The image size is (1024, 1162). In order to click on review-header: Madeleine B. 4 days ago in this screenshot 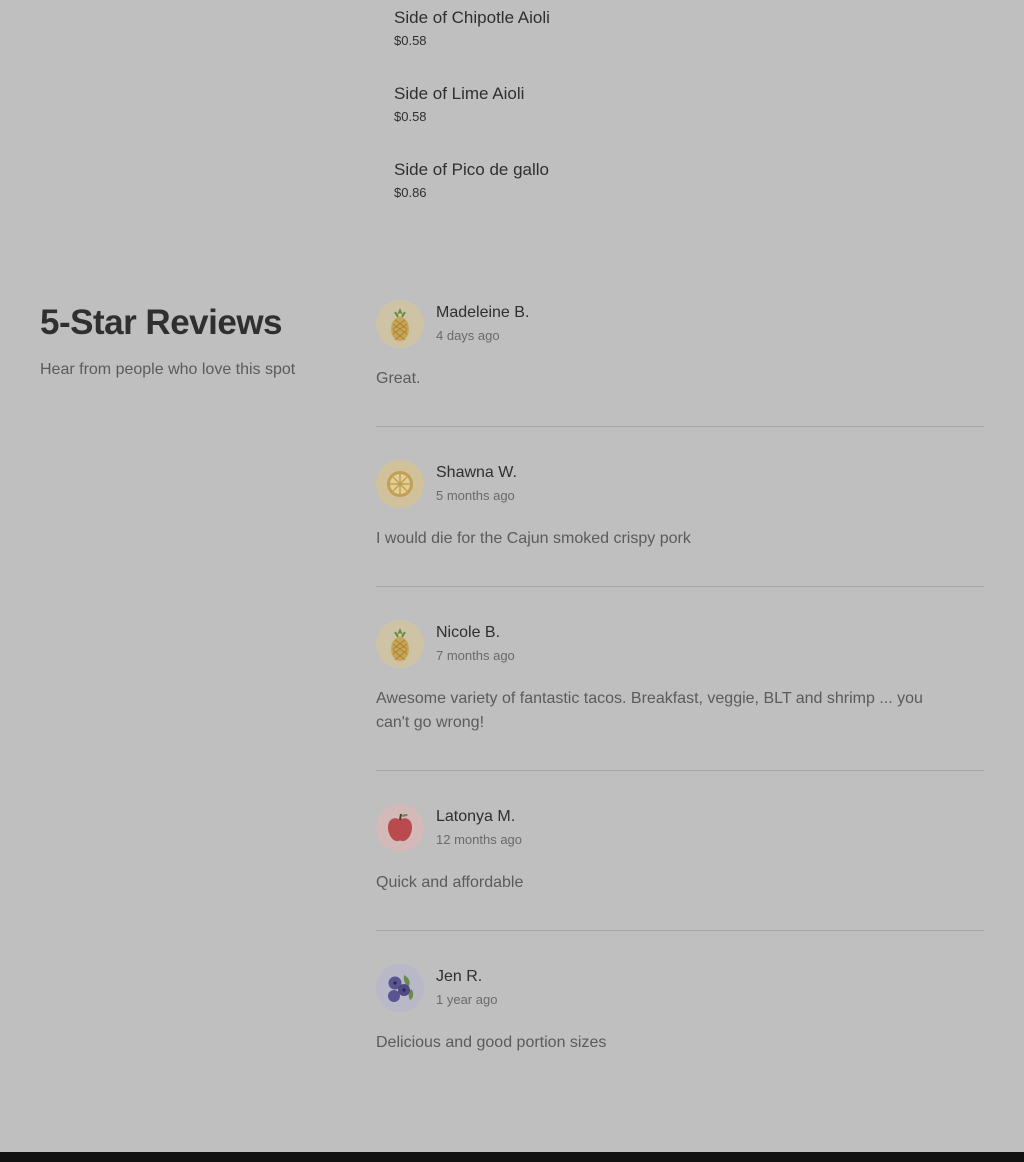, I will do `click(680, 324)`.